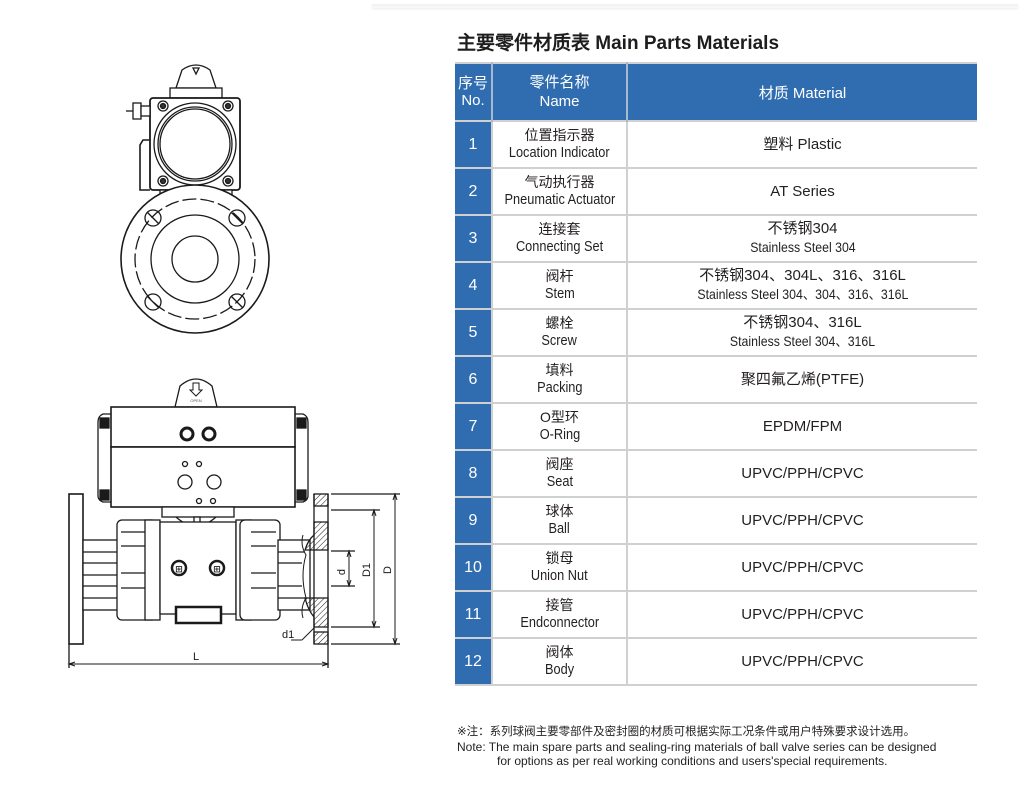 The image size is (1020, 795). I want to click on dim-L-label: L, so click(196, 657).